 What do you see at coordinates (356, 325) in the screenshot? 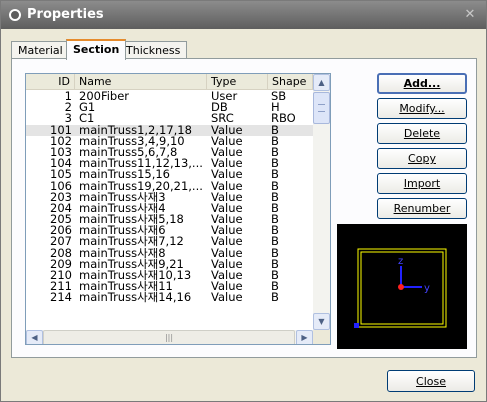
I see `corner-marker` at bounding box center [356, 325].